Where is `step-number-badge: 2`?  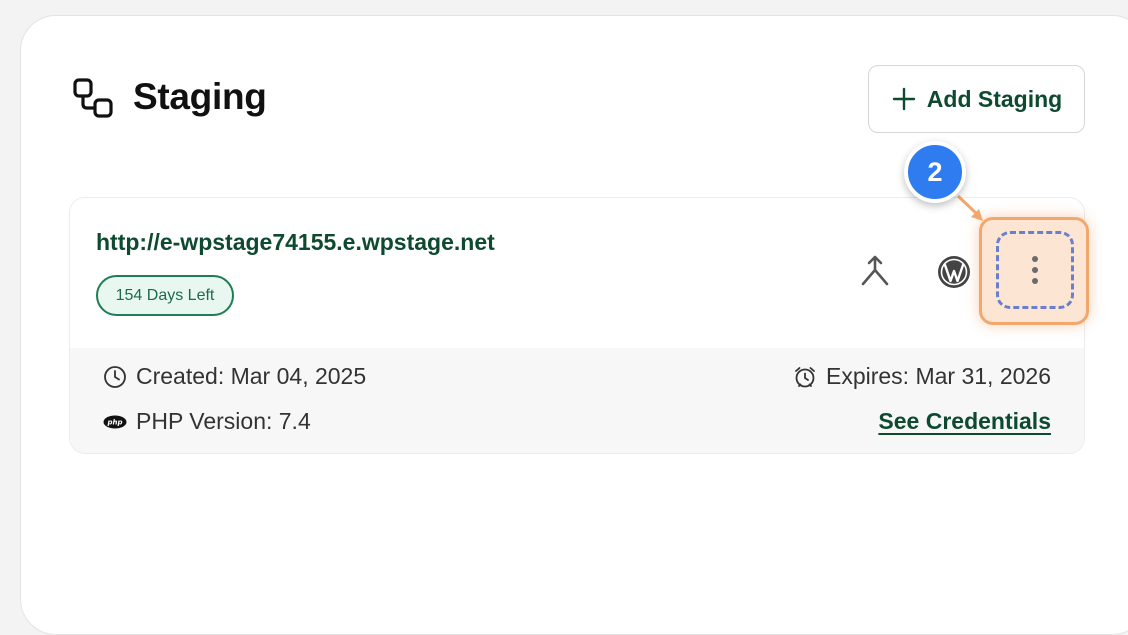
step-number-badge: 2 is located at coordinates (935, 172).